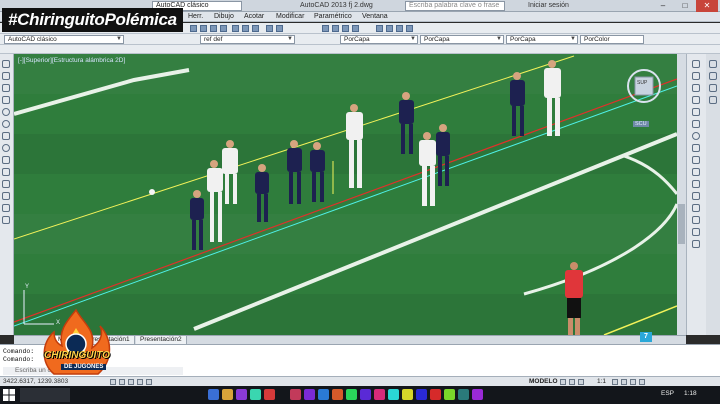 The width and height of the screenshot is (720, 404). I want to click on lineweight-dropdown: PorCapa ▼, so click(542, 39).